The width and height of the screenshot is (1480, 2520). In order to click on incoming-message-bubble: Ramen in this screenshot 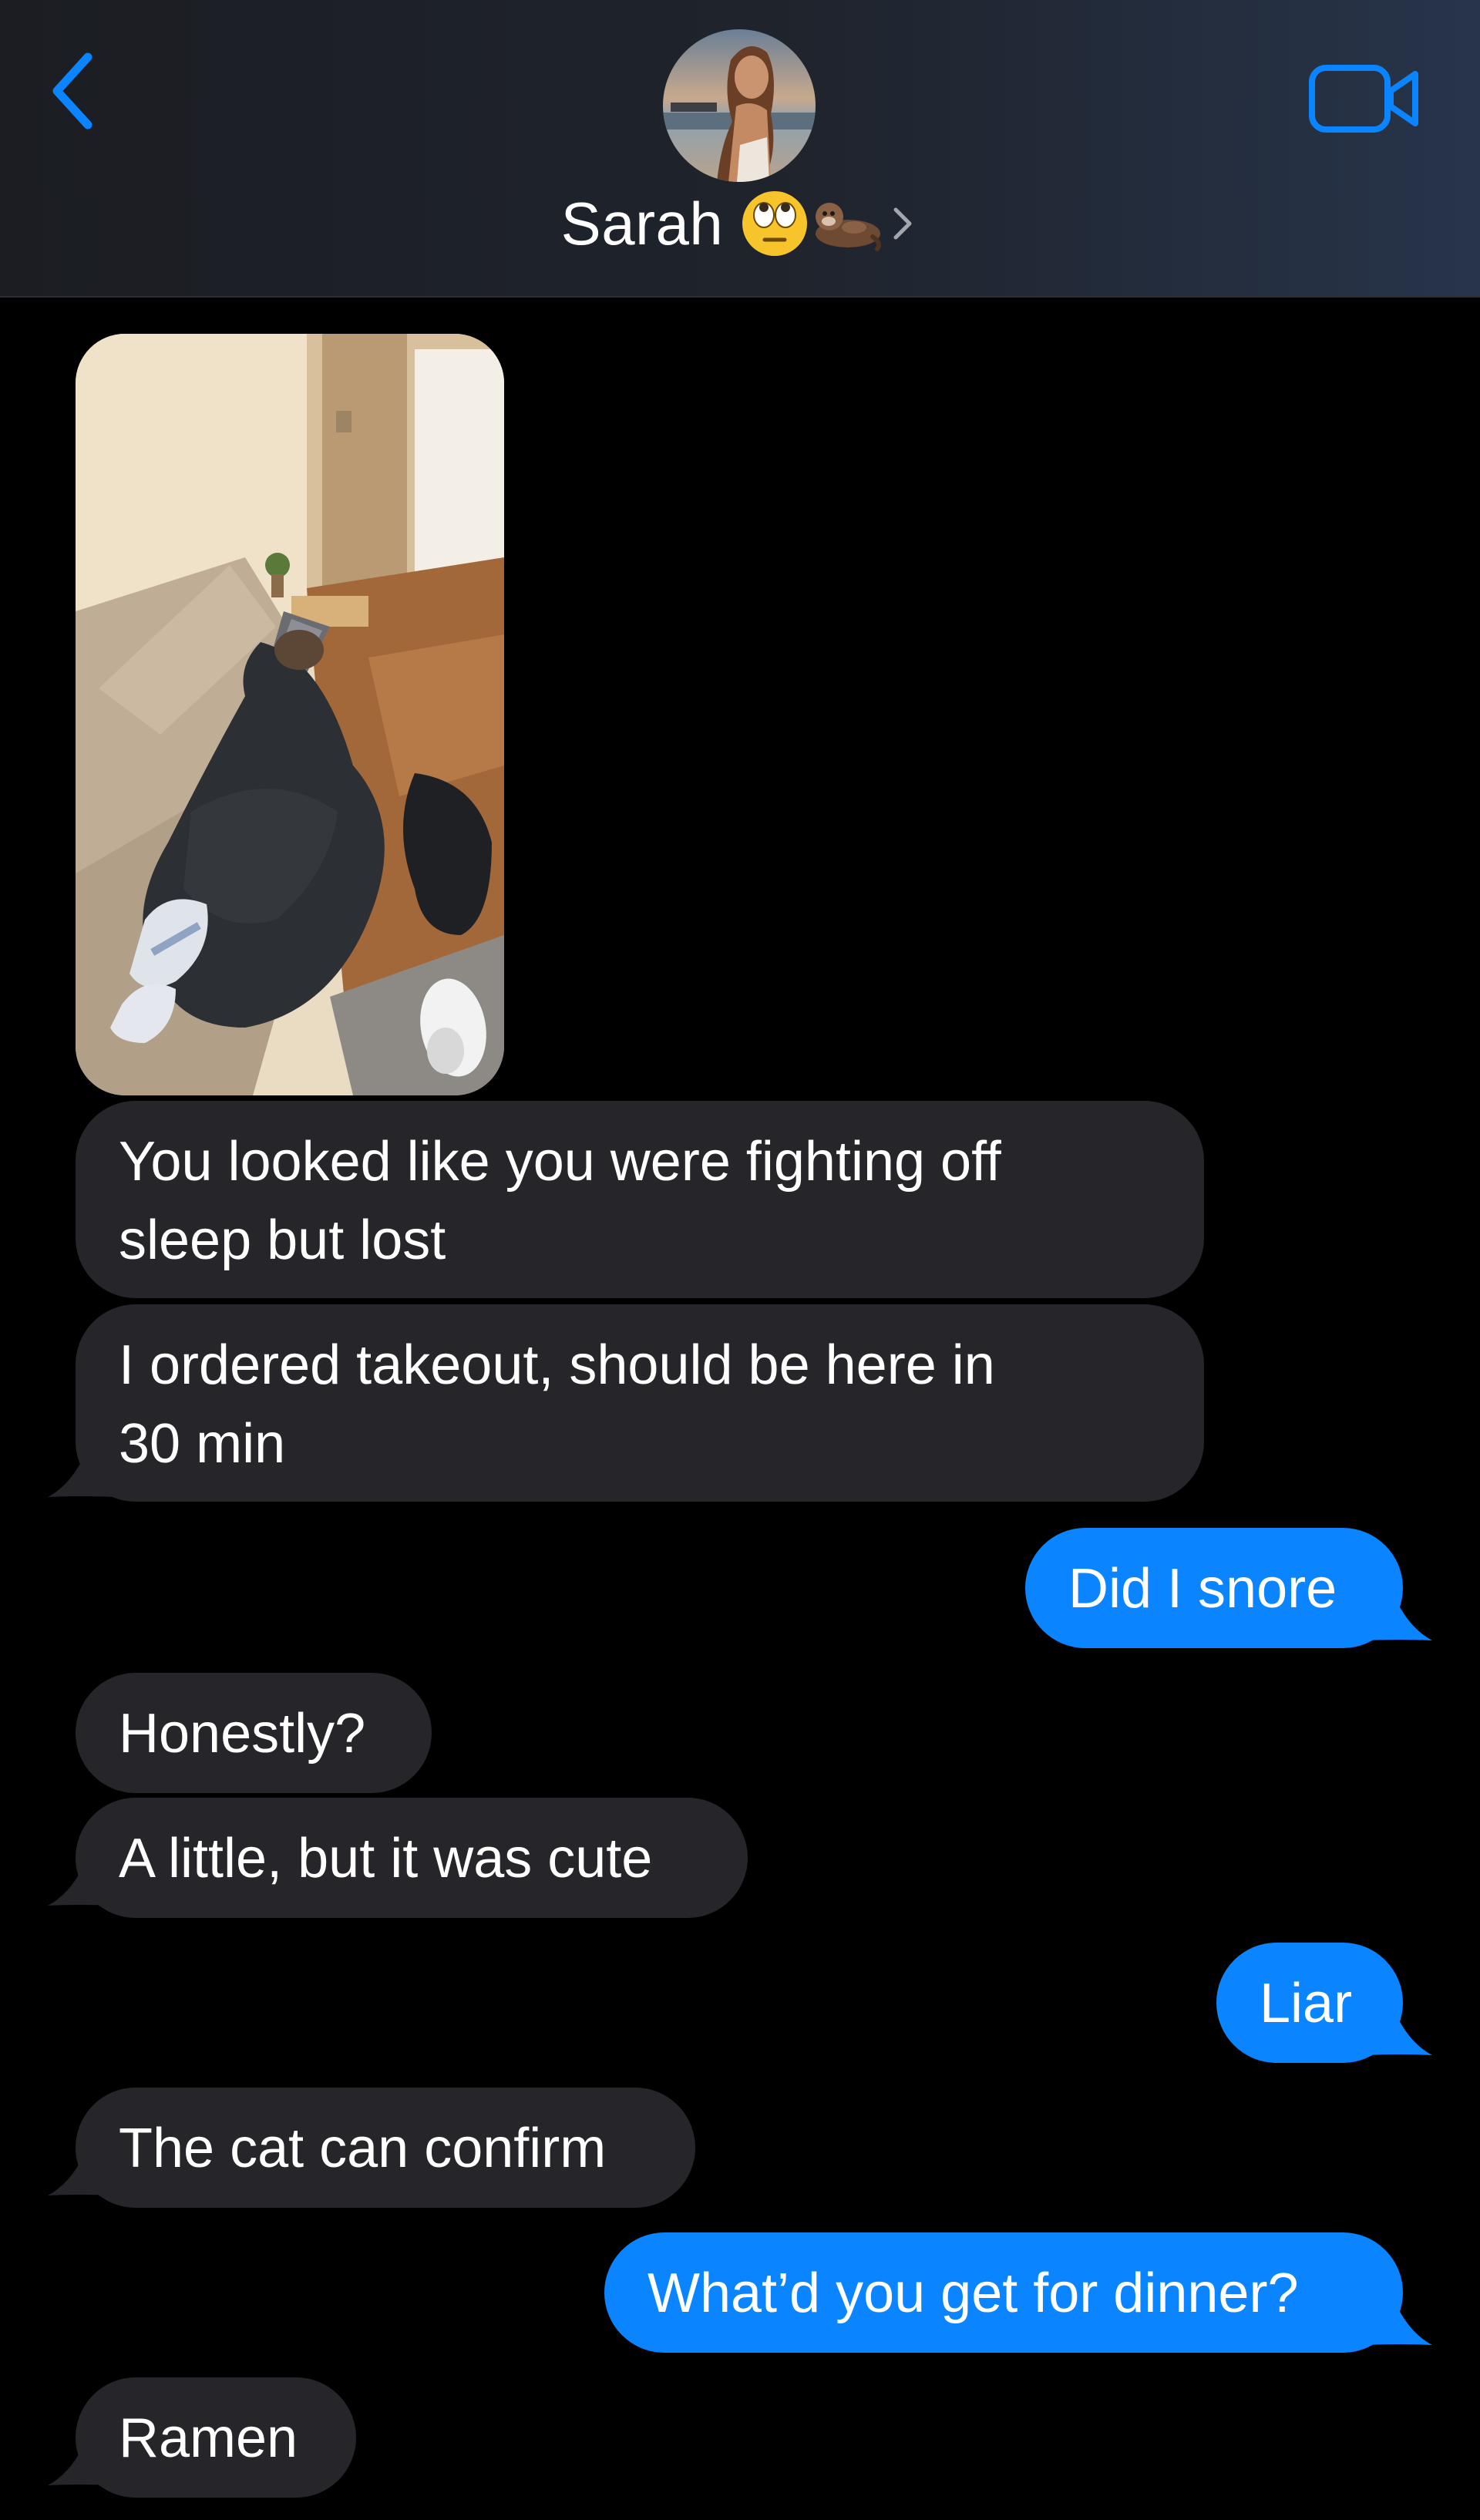, I will do `click(216, 2438)`.